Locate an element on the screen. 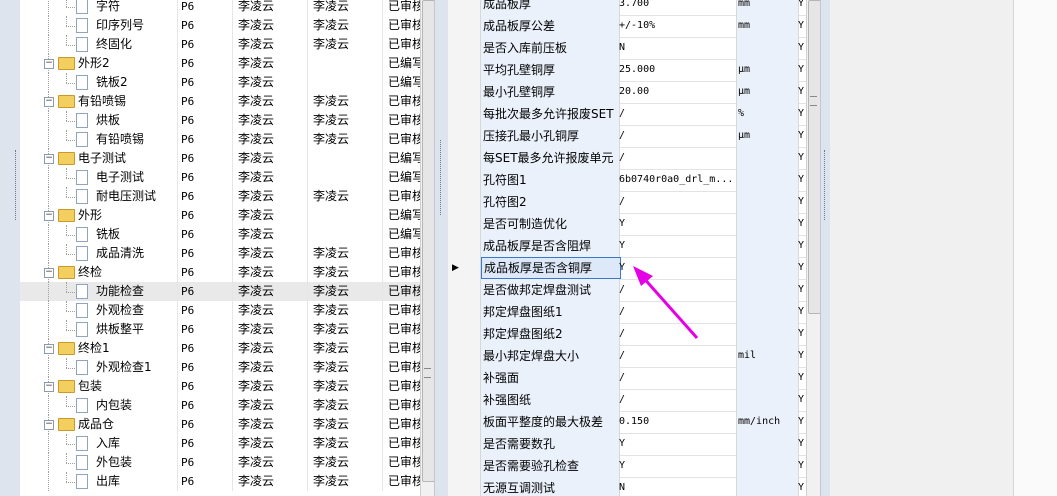 This screenshot has height=496, width=1057. property-row: 平均孔壁铜厚 25.000 μm Y is located at coordinates (627, 70).